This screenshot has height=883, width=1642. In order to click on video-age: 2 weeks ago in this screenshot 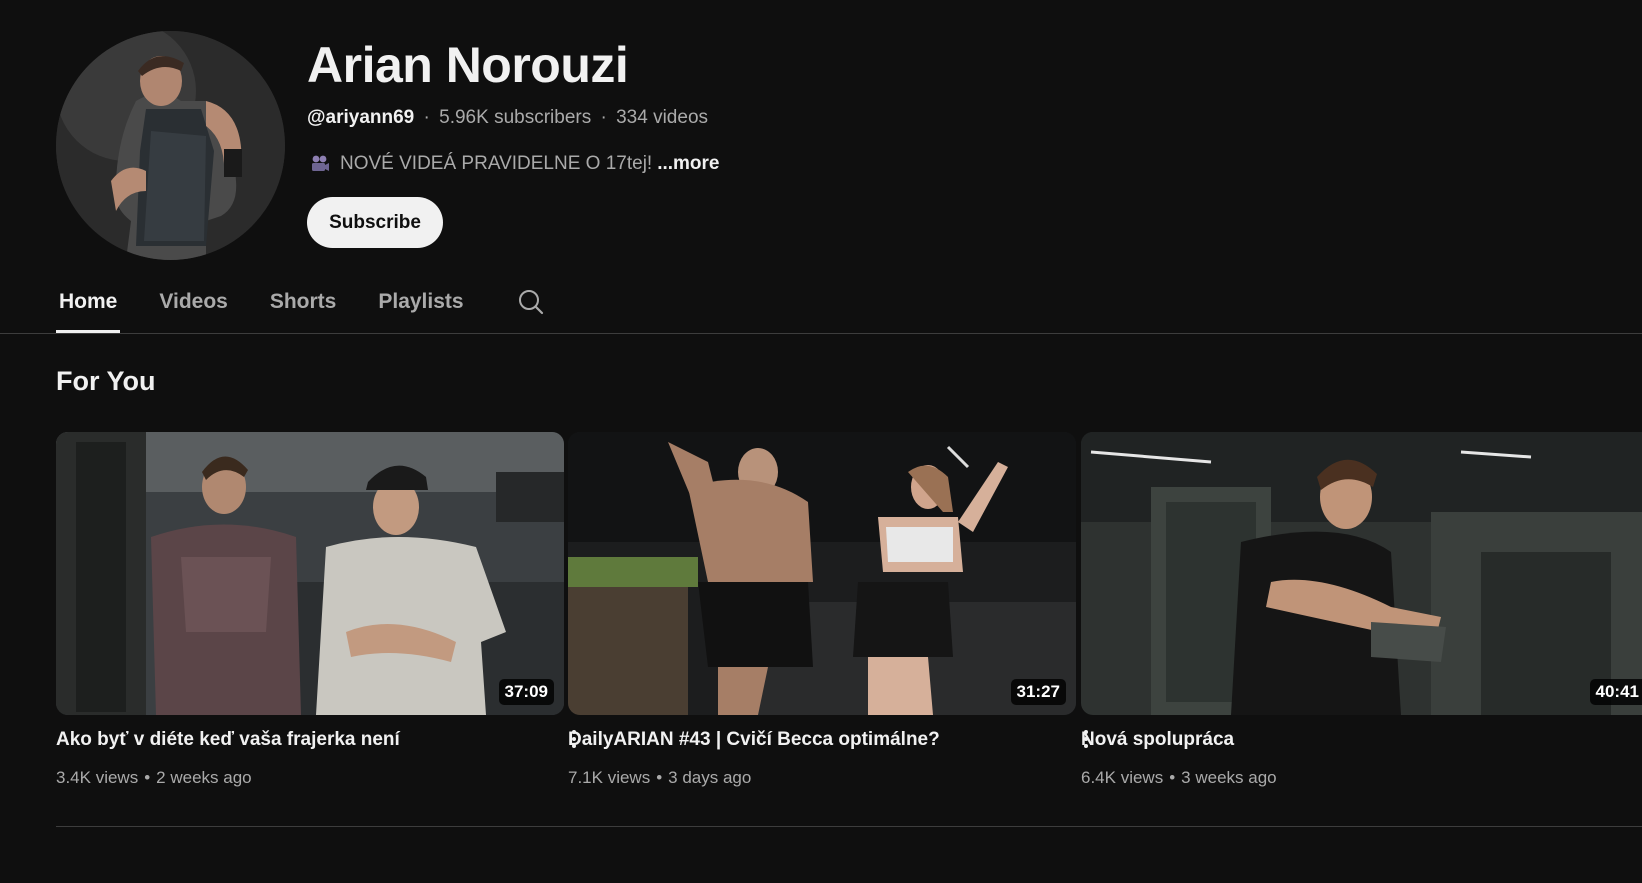, I will do `click(204, 777)`.